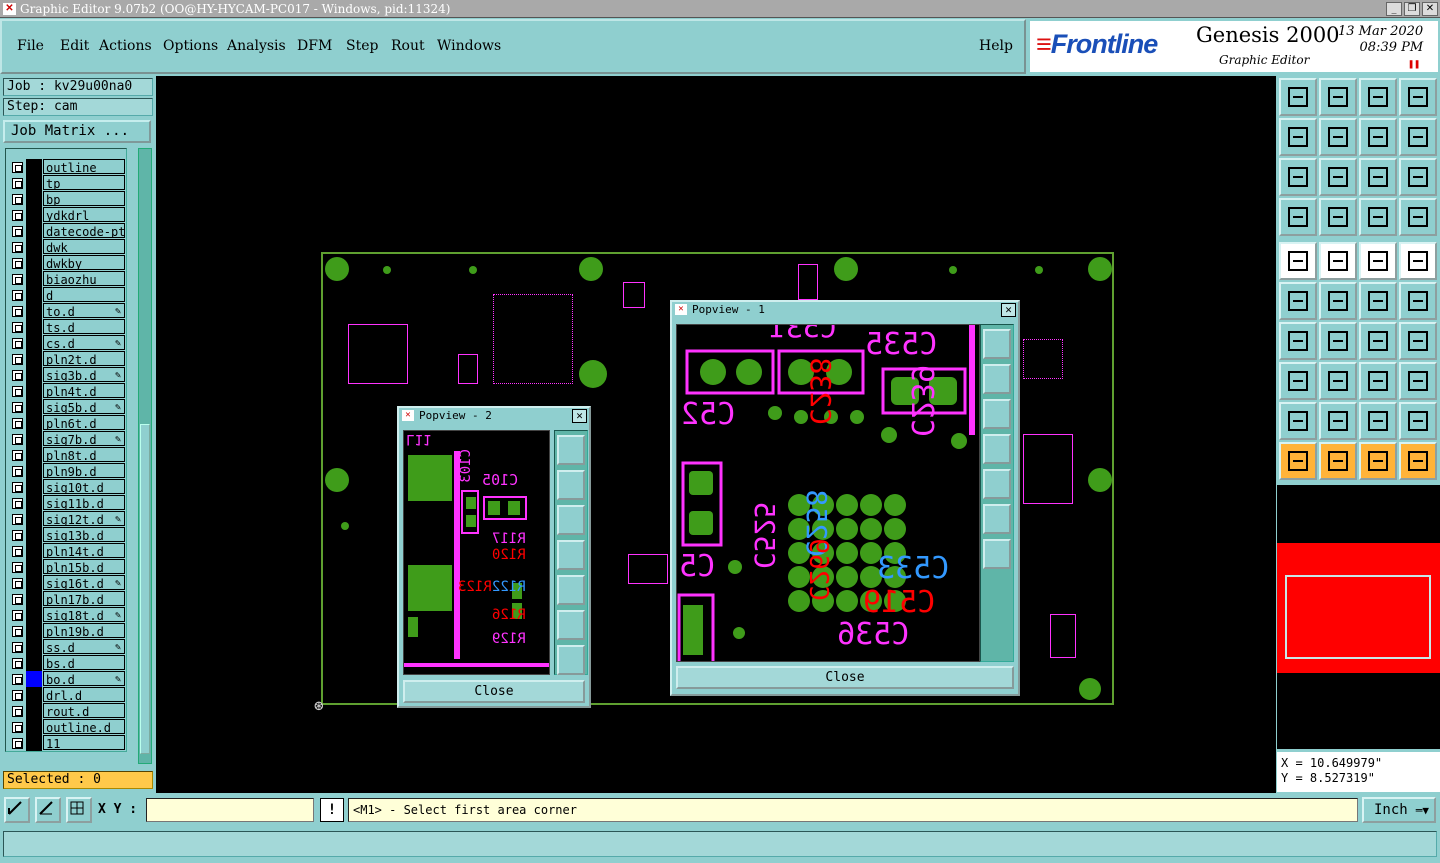 The image size is (1440, 863). Describe the element at coordinates (84, 326) in the screenshot. I see `layer-name: ts.d` at that location.